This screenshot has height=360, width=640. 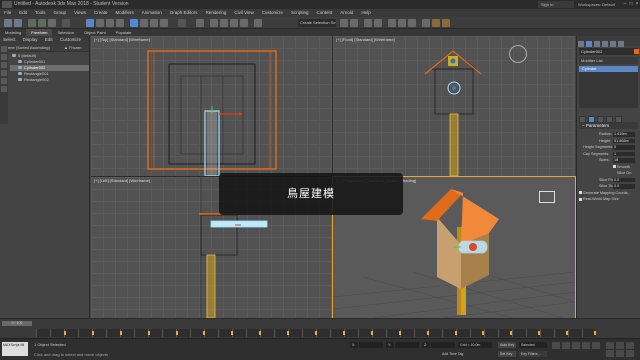 What do you see at coordinates (608, 60) in the screenshot?
I see `modifier-list-dropdown: Modifier List` at bounding box center [608, 60].